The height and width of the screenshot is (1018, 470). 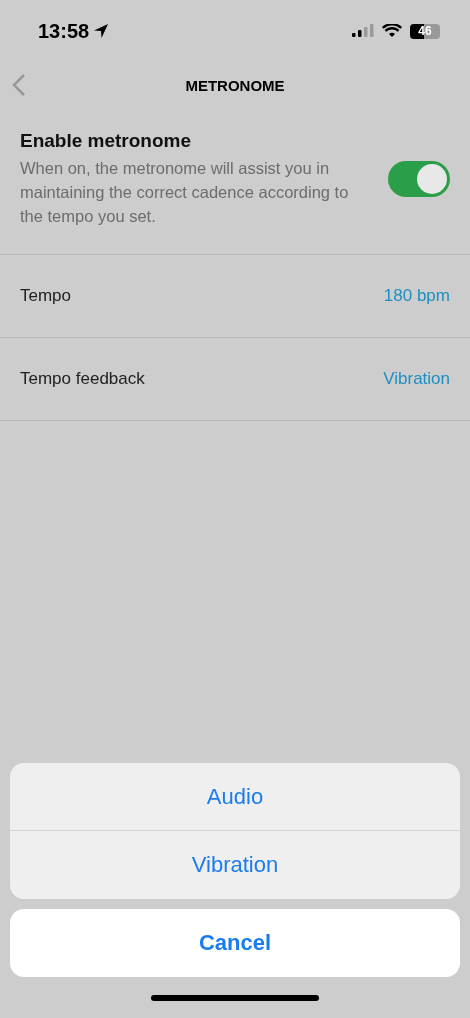 I want to click on setting-value: 180 bpm, so click(x=416, y=296).